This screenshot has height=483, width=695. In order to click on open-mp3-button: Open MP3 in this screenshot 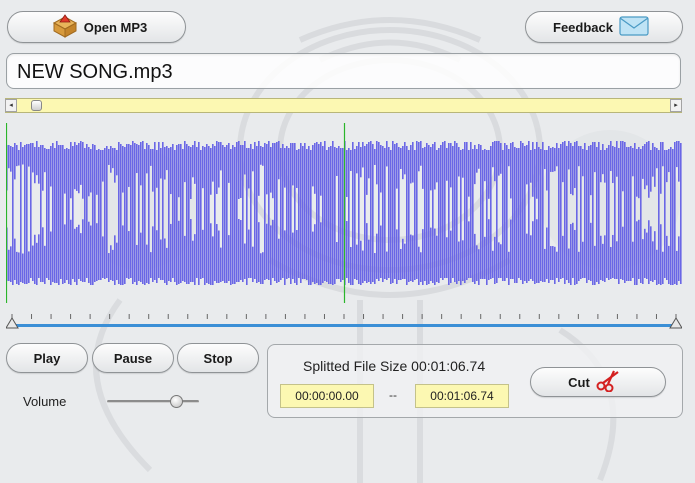, I will do `click(96, 27)`.